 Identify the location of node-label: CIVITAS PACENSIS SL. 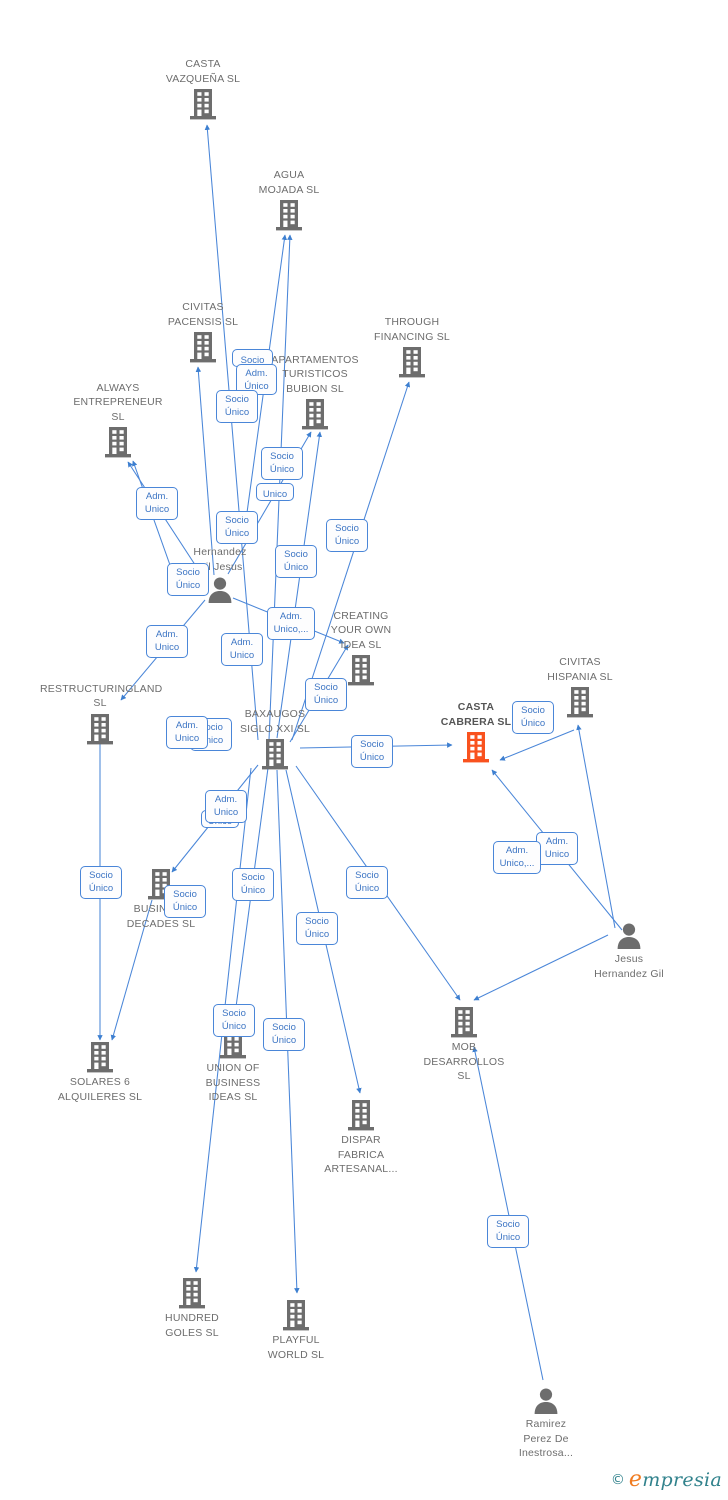
(203, 314).